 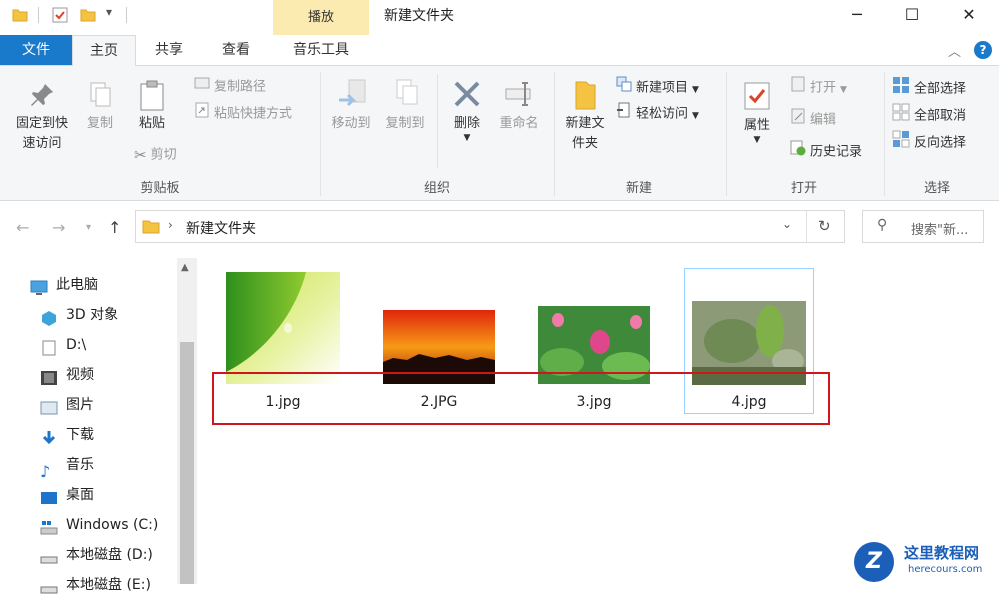 I want to click on tab-home: 主页, so click(x=104, y=51).